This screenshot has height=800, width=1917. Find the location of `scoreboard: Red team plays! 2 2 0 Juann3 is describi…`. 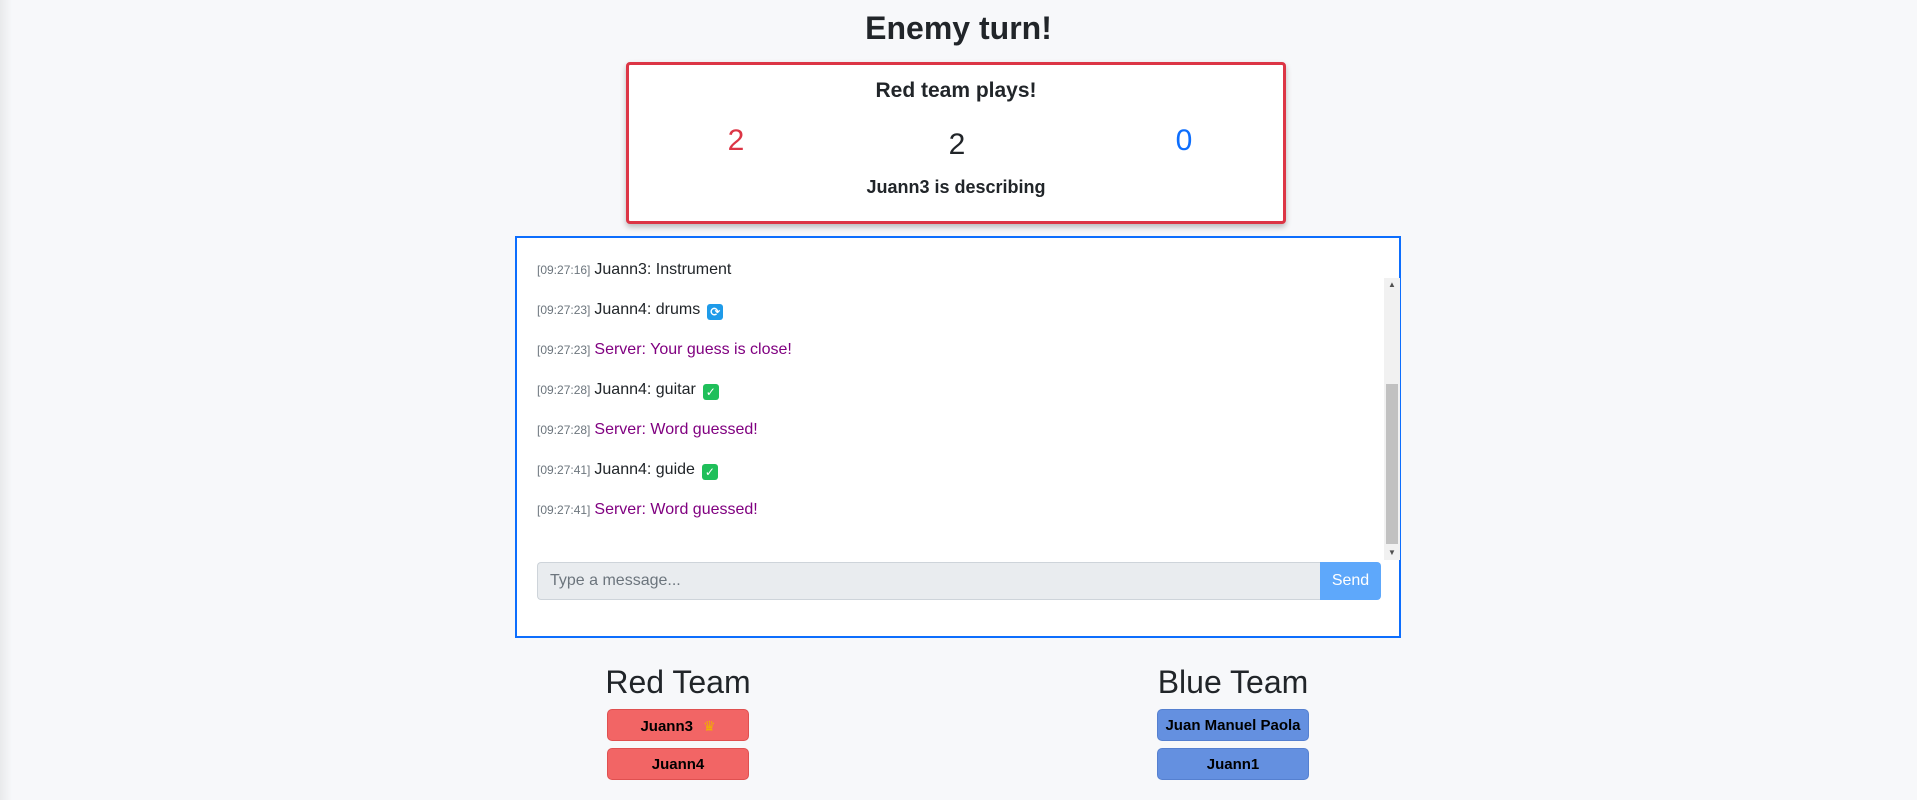

scoreboard: Red team plays! 2 2 0 Juann3 is describi… is located at coordinates (956, 143).